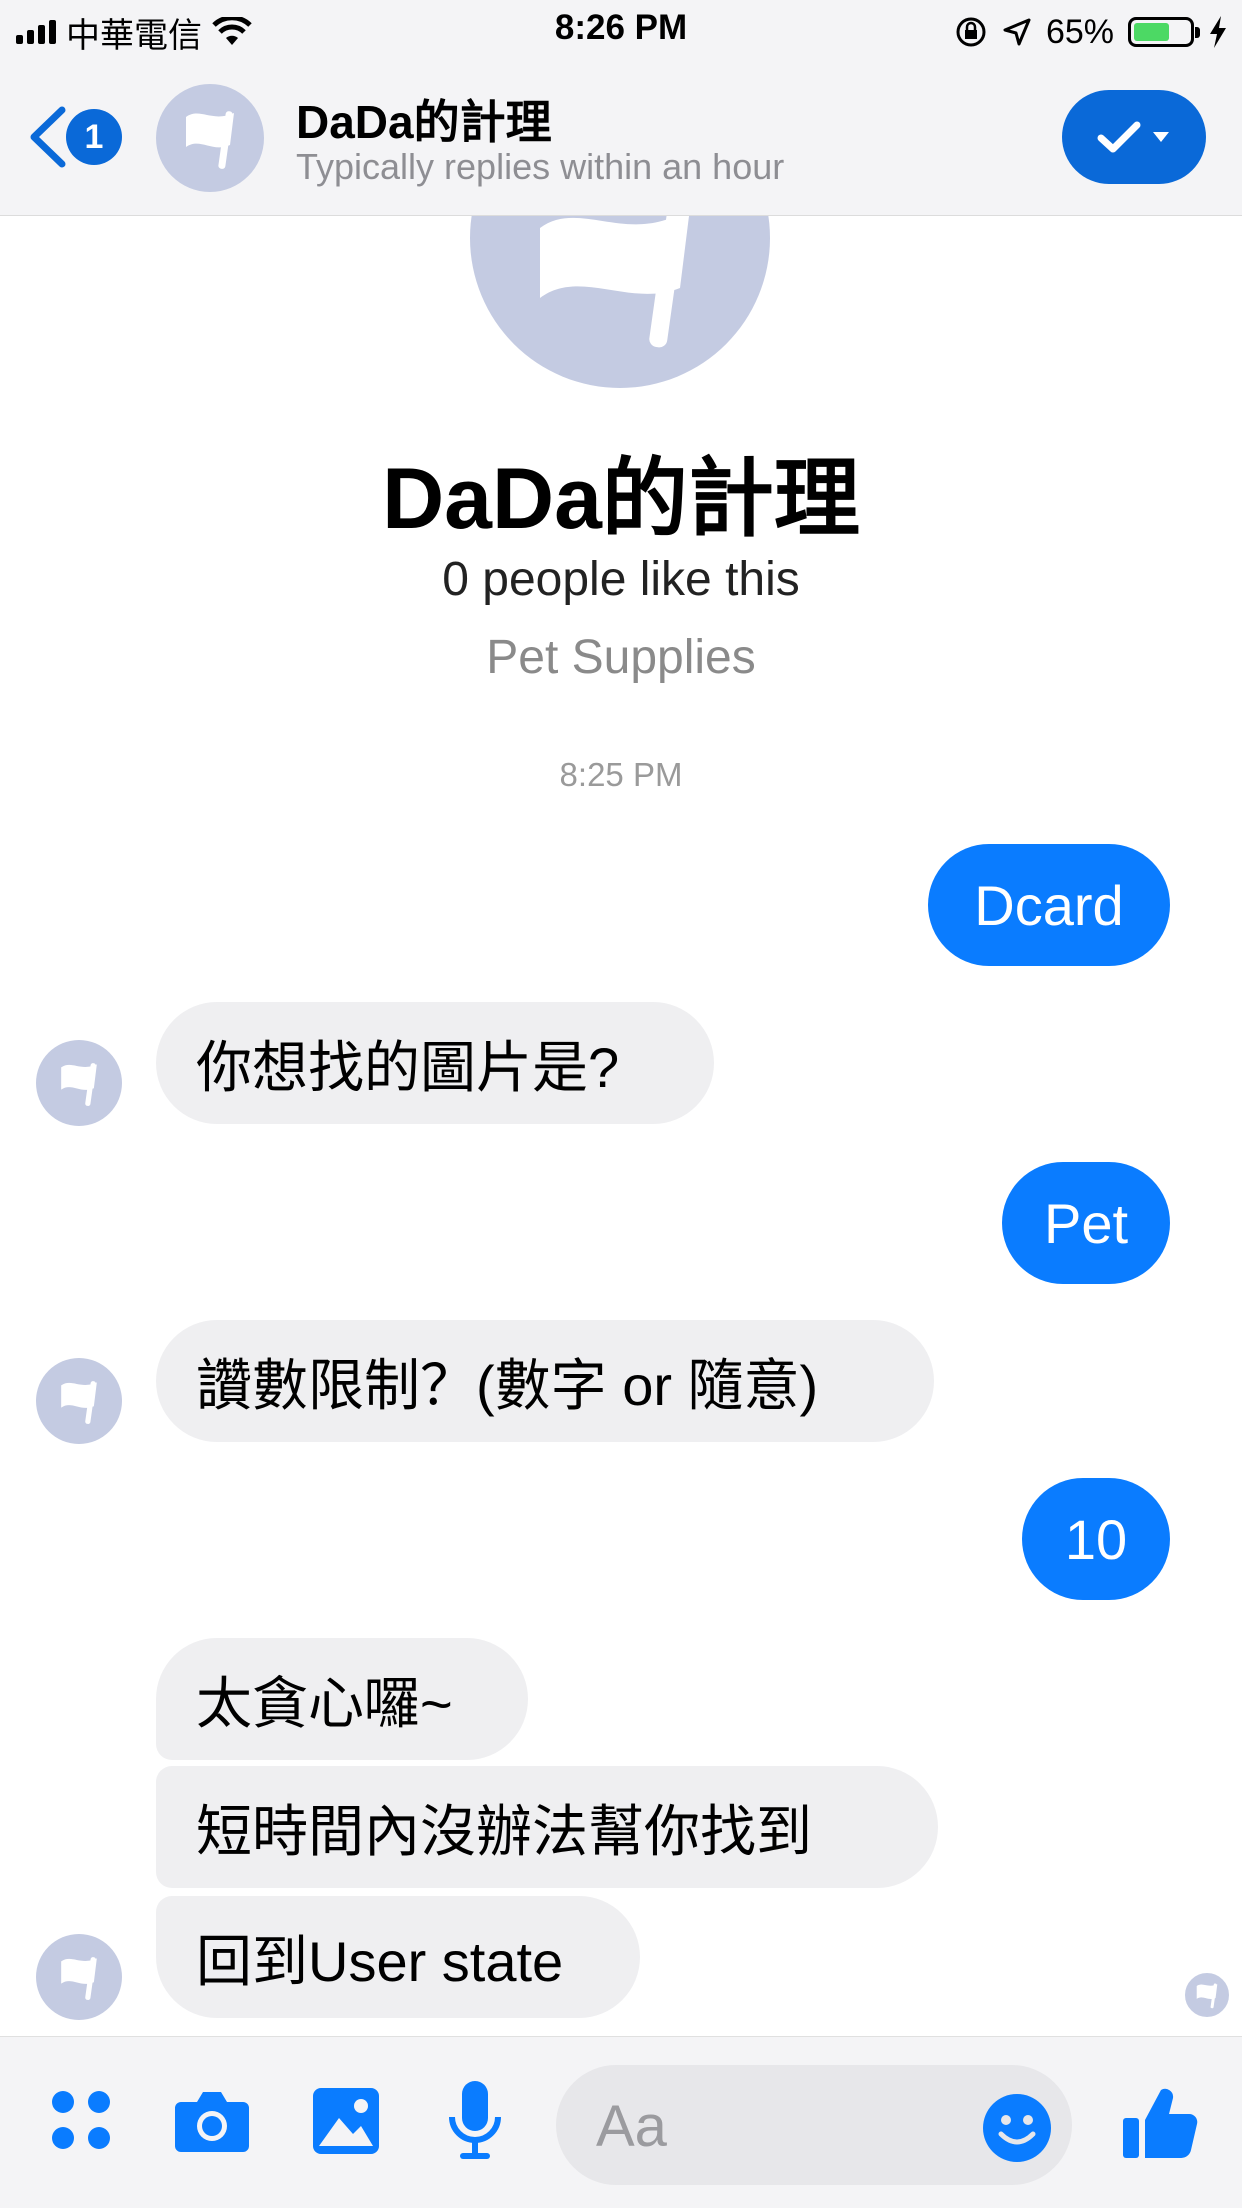 Image resolution: width=1242 pixels, height=2208 pixels. I want to click on orientation-lock-icon, so click(971, 32).